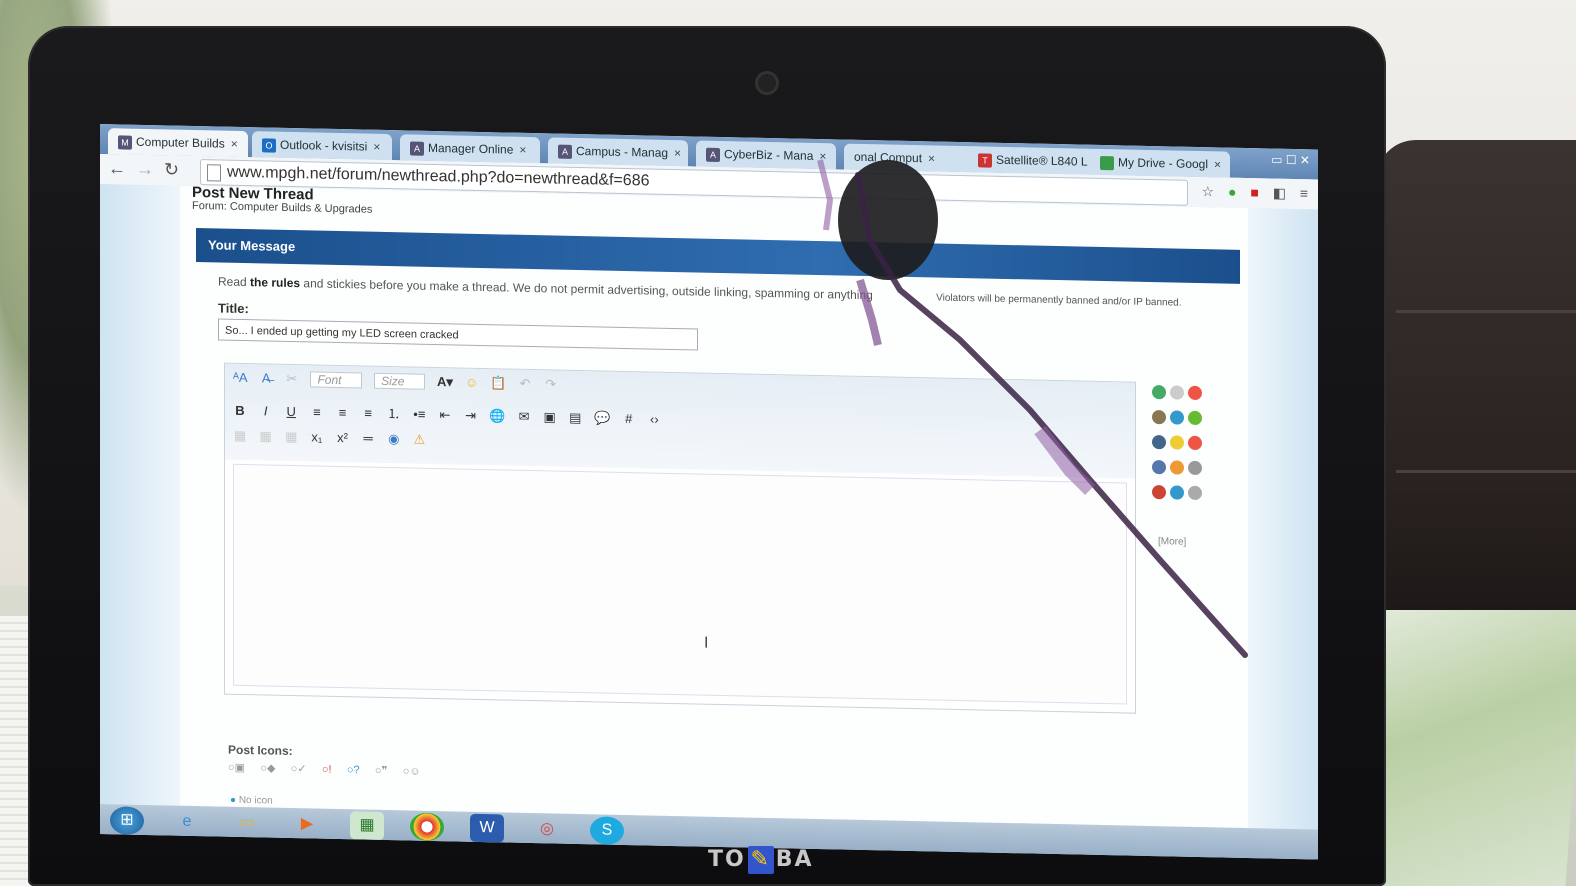 This screenshot has height=886, width=1576. What do you see at coordinates (497, 416) in the screenshot?
I see `link-icon: 🌐` at bounding box center [497, 416].